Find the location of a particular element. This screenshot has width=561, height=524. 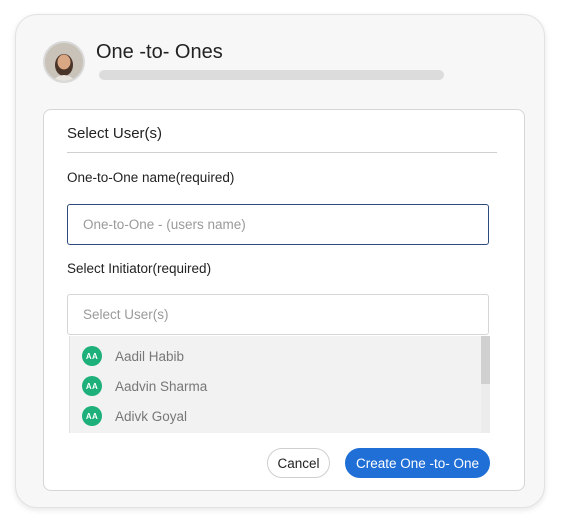

select-initiator-input is located at coordinates (278, 314).